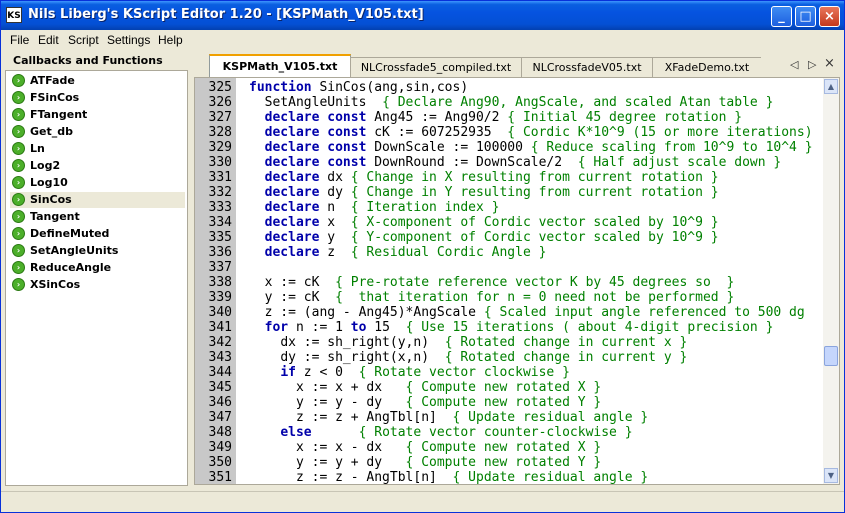 This screenshot has width=845, height=513. Describe the element at coordinates (128, 40) in the screenshot. I see `menu-settings: Settings` at that location.